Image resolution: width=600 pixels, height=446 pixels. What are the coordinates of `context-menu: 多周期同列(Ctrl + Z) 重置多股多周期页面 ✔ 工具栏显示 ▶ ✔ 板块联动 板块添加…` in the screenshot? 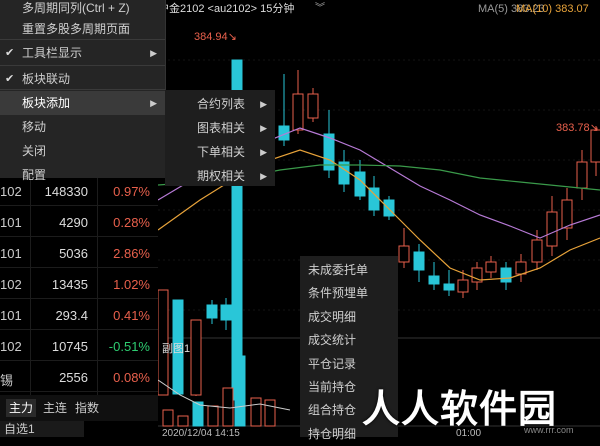 It's located at (83, 91).